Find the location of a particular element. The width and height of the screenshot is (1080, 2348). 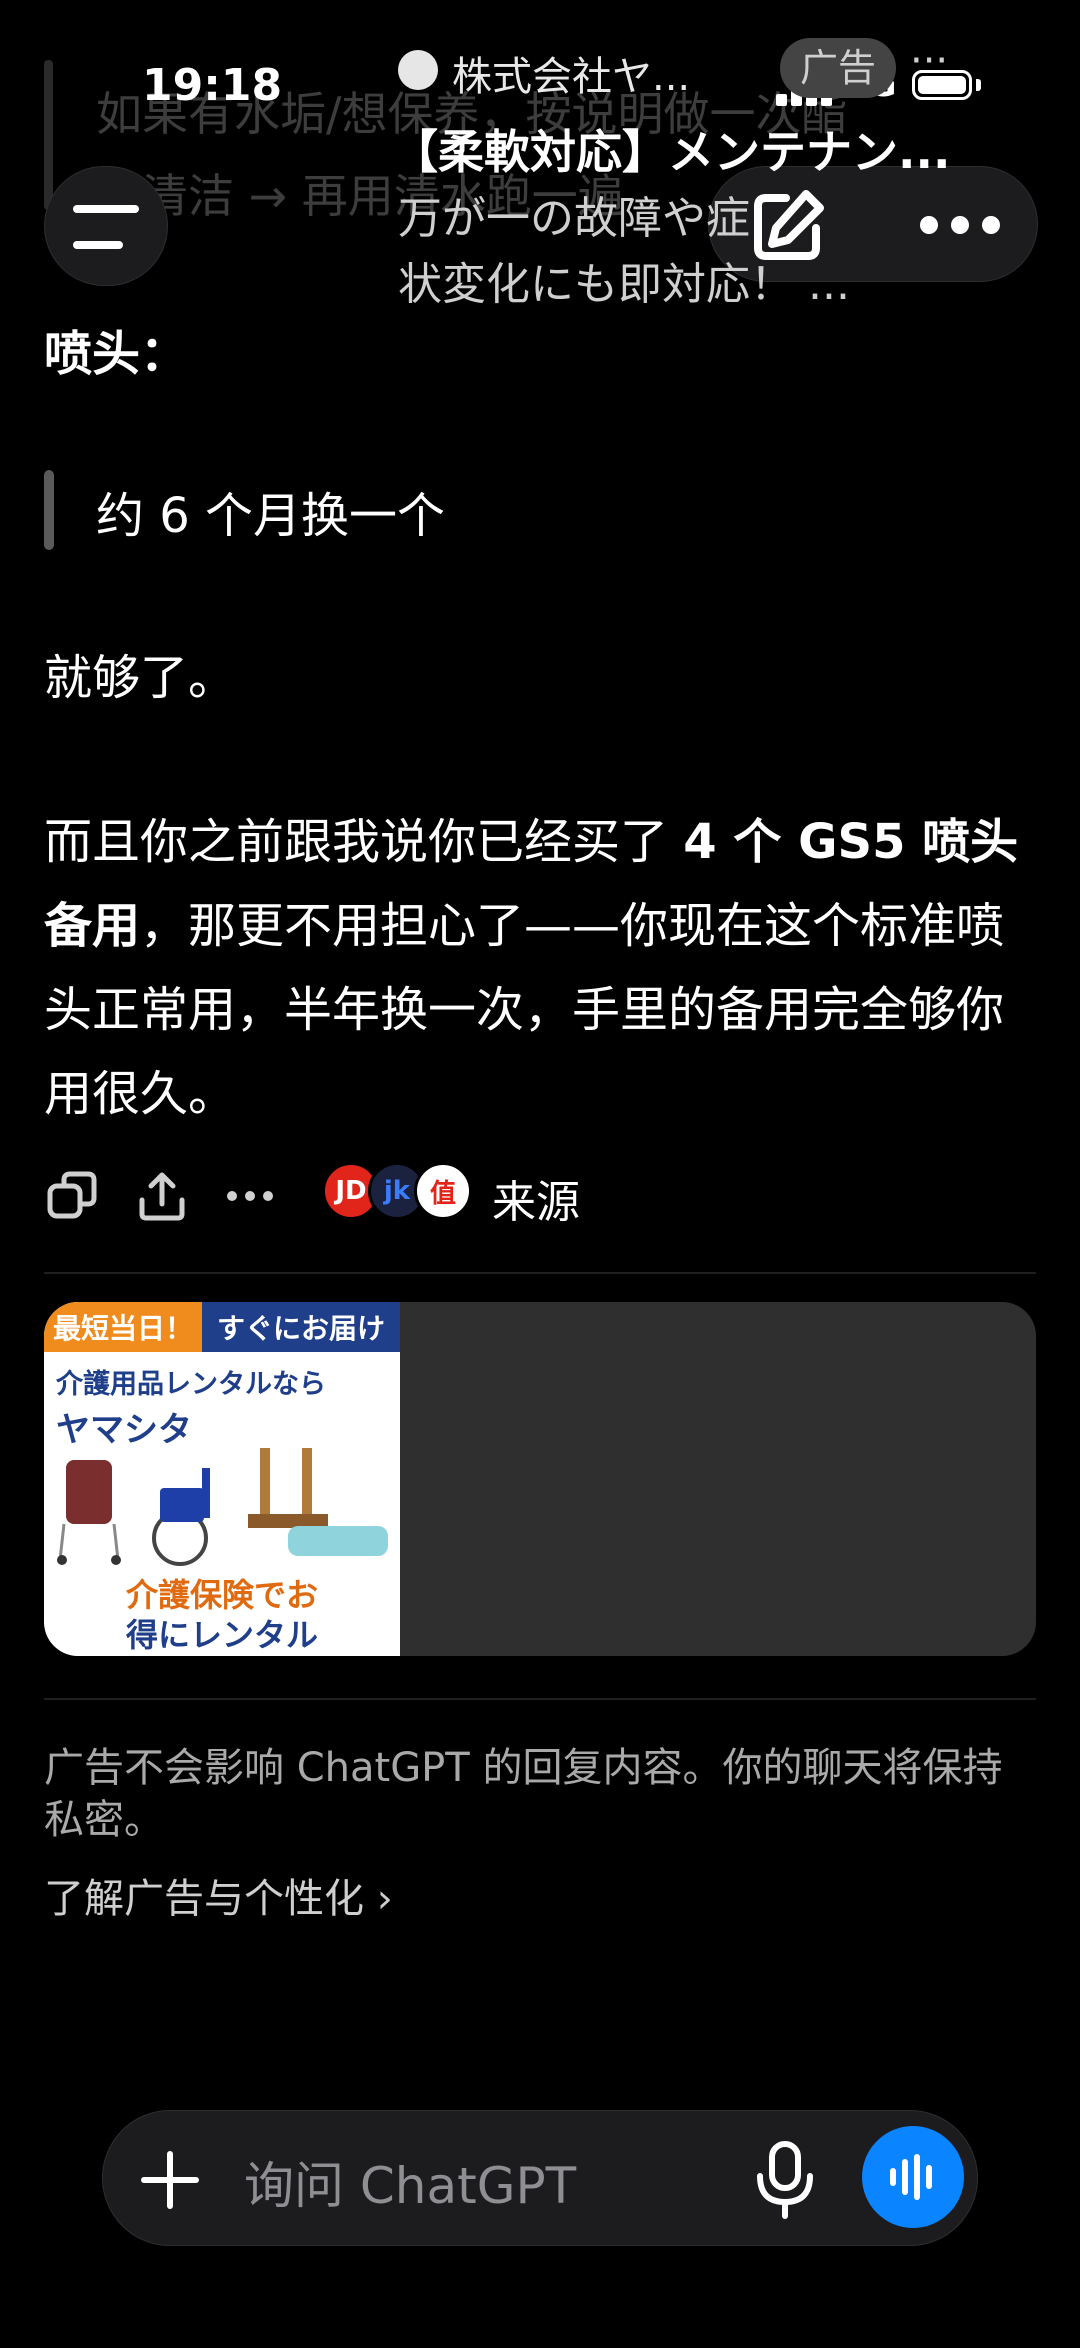

sources-button: JD jk 值 is located at coordinates (397, 1192).